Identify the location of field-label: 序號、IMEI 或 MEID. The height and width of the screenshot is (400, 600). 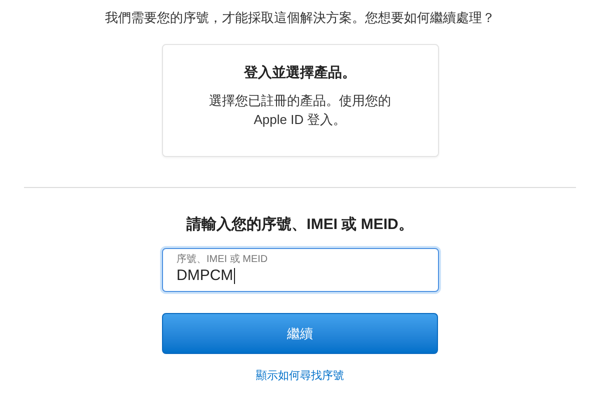
(222, 259).